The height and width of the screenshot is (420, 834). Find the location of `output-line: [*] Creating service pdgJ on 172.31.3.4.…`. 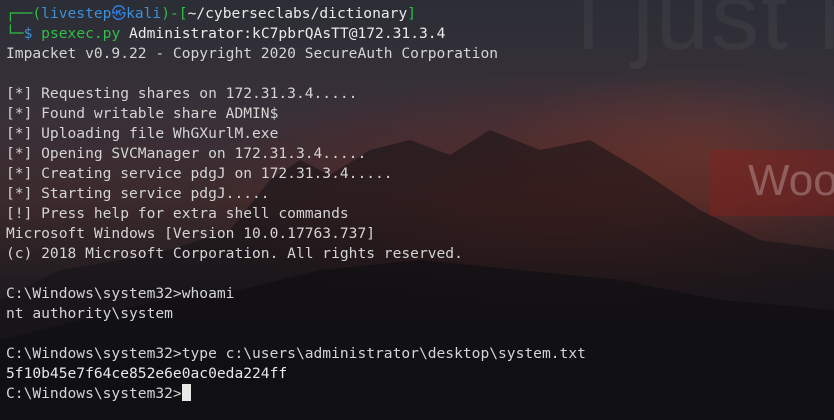

output-line: [*] Creating service pdgJ on 172.31.3.4.… is located at coordinates (199, 173).